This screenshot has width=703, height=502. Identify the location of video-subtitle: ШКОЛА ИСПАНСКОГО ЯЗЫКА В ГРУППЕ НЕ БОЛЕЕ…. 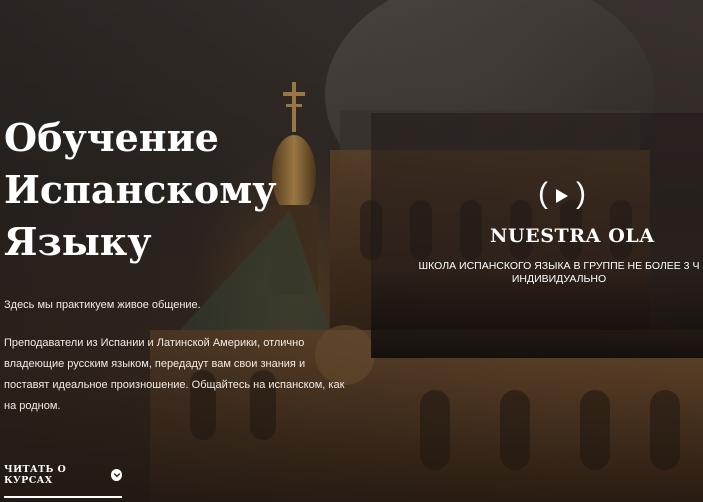
(559, 272).